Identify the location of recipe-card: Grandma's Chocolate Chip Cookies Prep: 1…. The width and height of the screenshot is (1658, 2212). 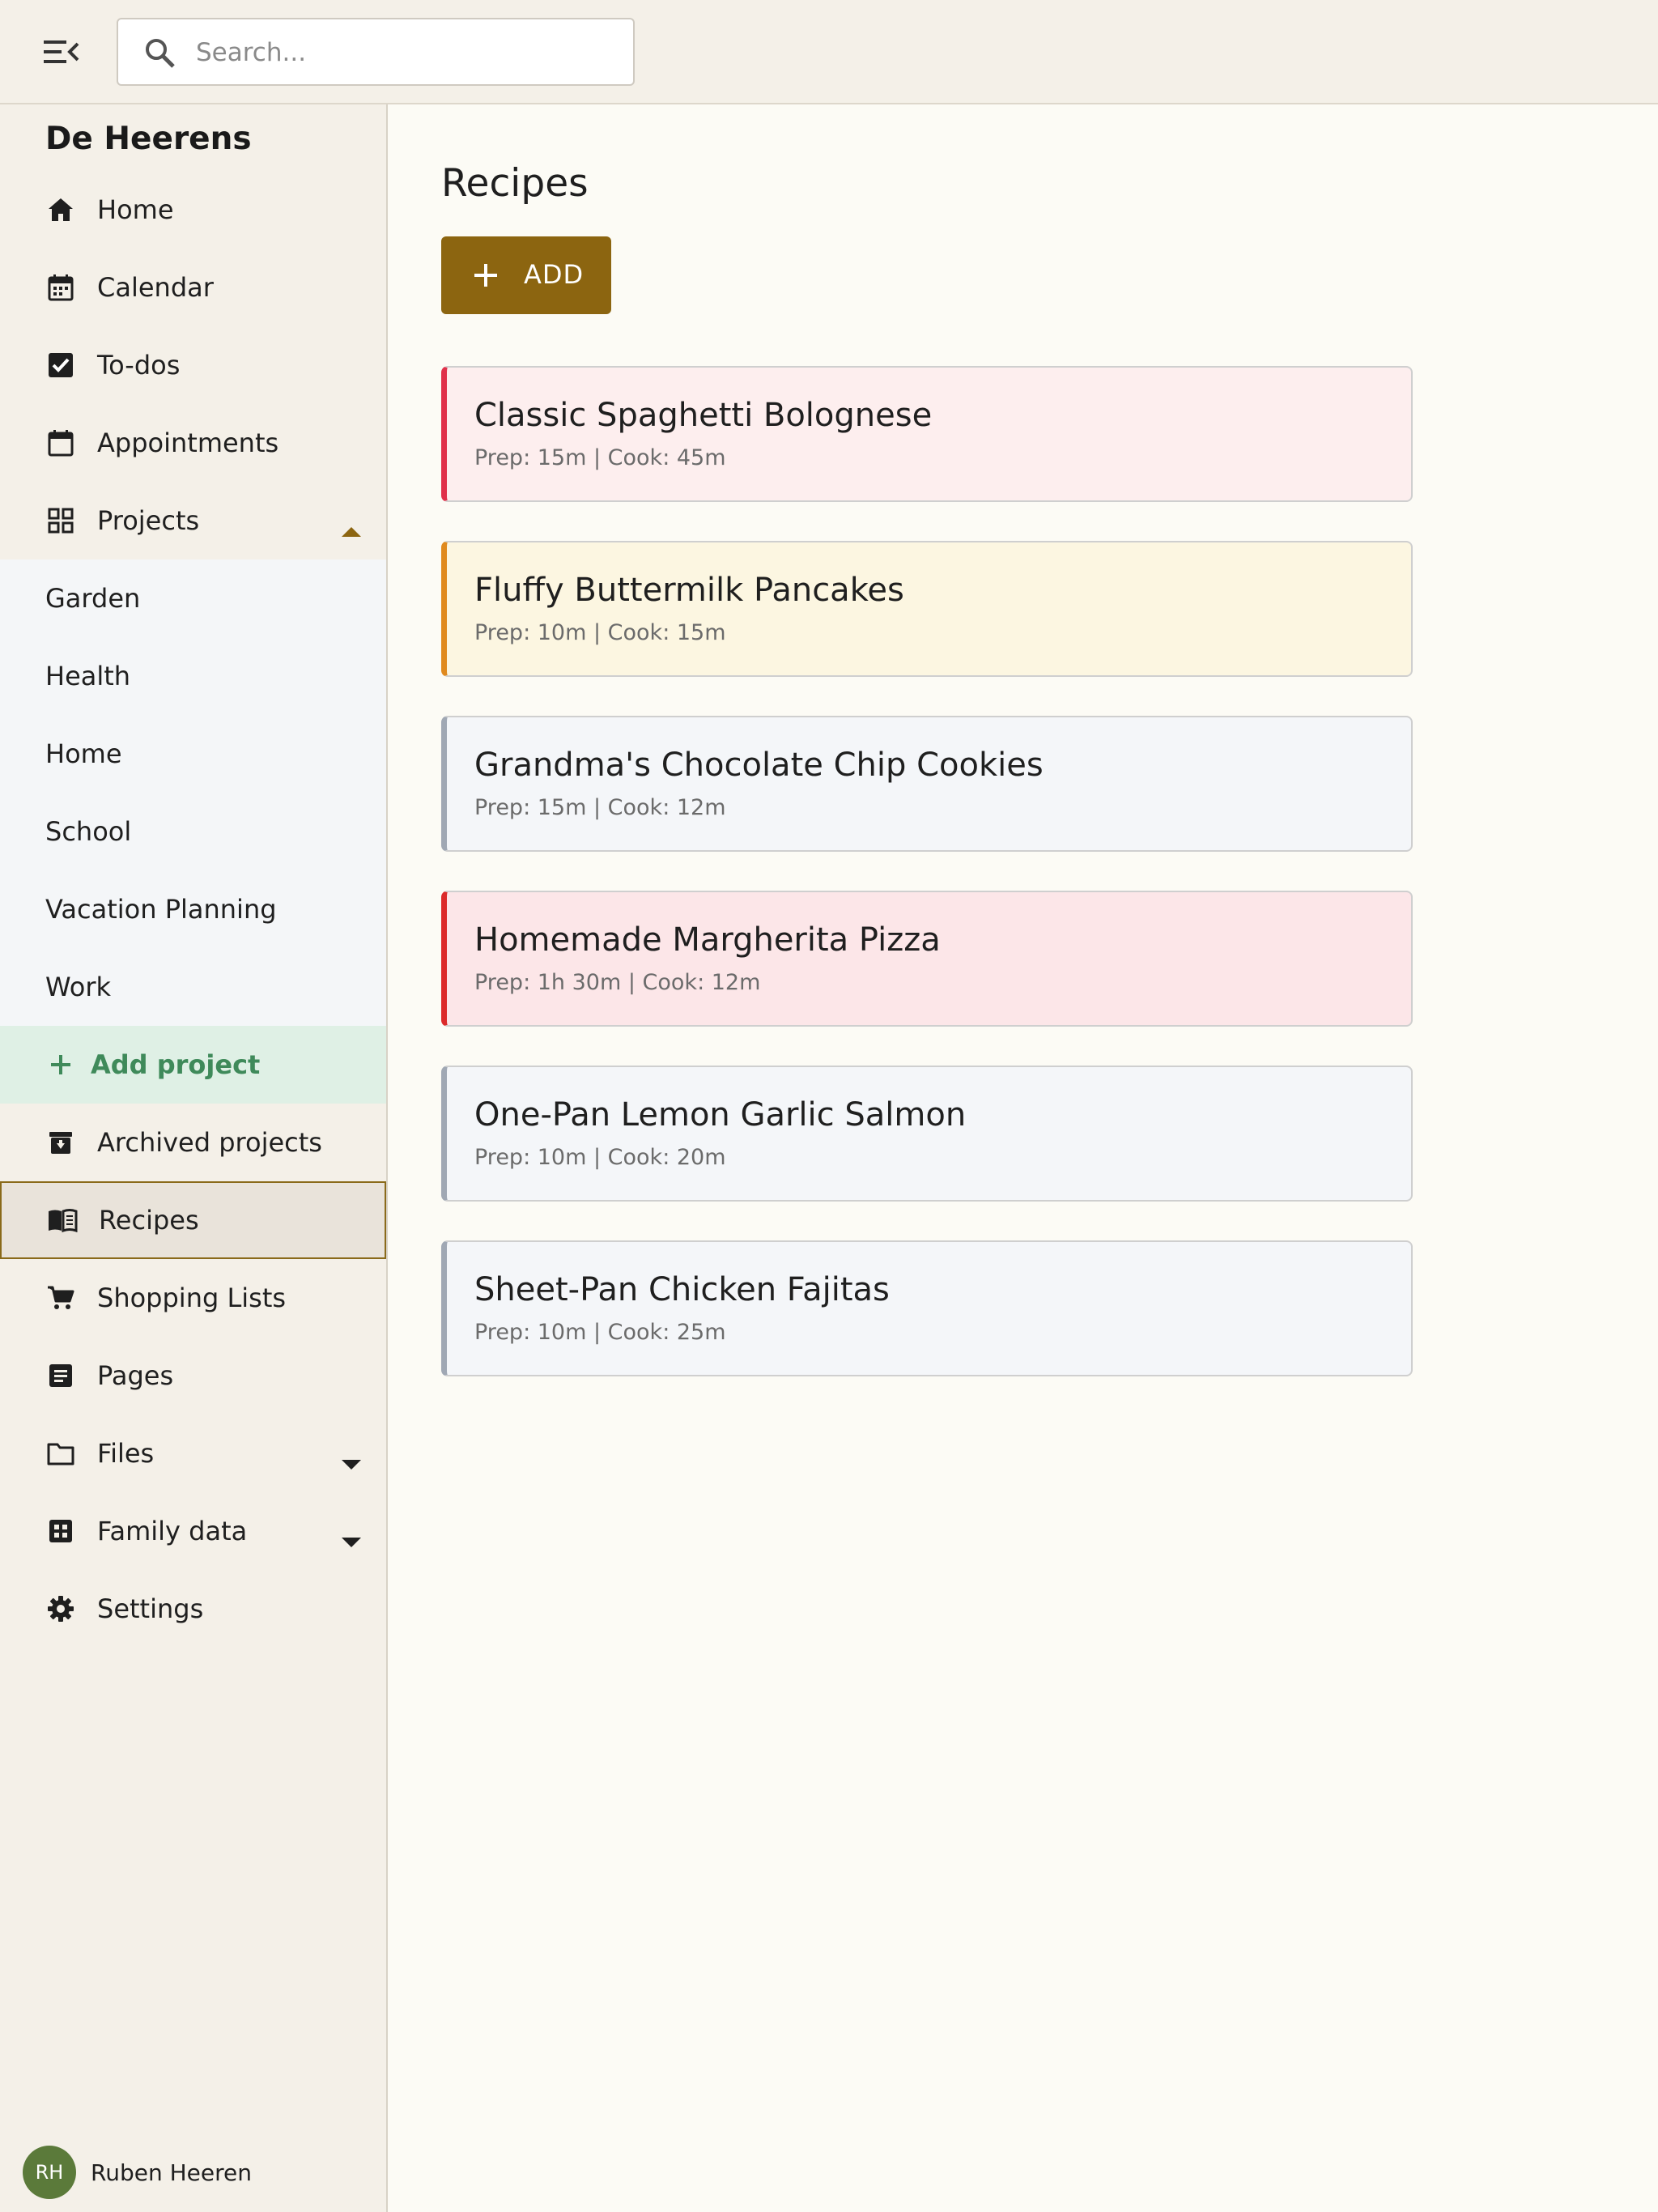
(927, 784).